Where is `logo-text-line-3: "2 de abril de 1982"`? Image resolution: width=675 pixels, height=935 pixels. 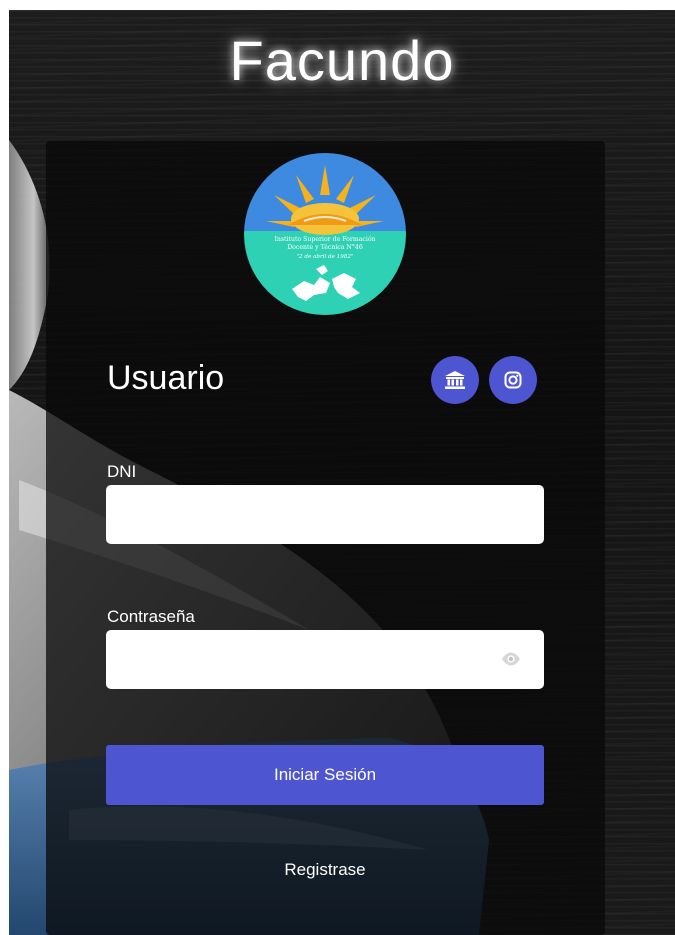 logo-text-line-3: "2 de abril de 1982" is located at coordinates (324, 257).